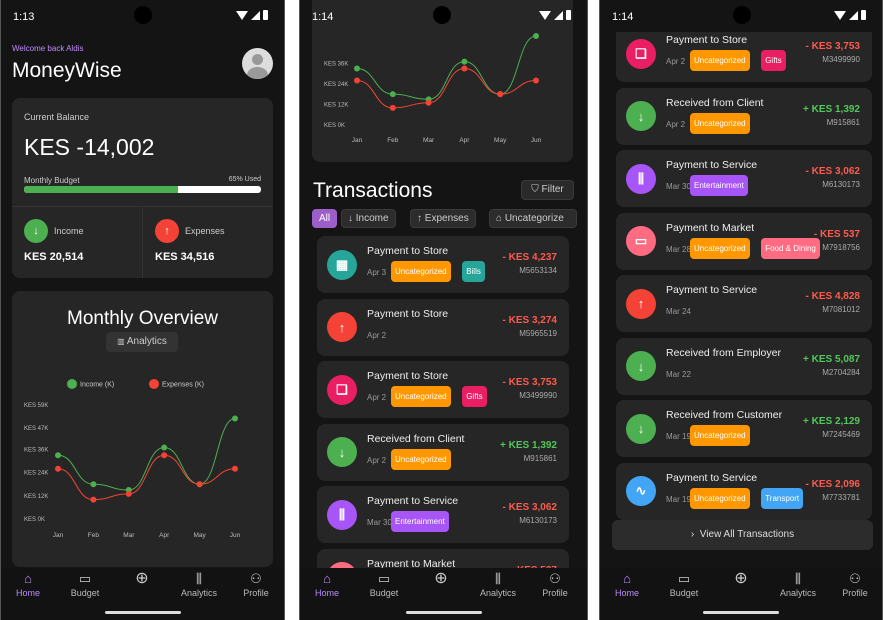 The image size is (883, 620). Describe the element at coordinates (67, 70) in the screenshot. I see `app-title: MoneyWise` at that location.